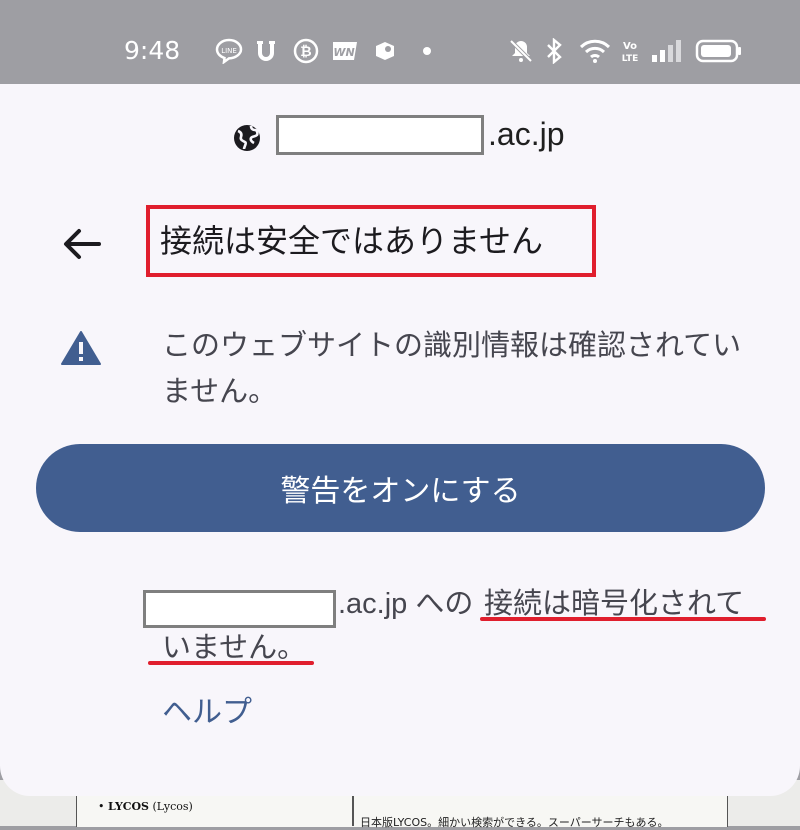 This screenshot has height=830, width=800. Describe the element at coordinates (247, 138) in the screenshot. I see `globe-icon` at that location.